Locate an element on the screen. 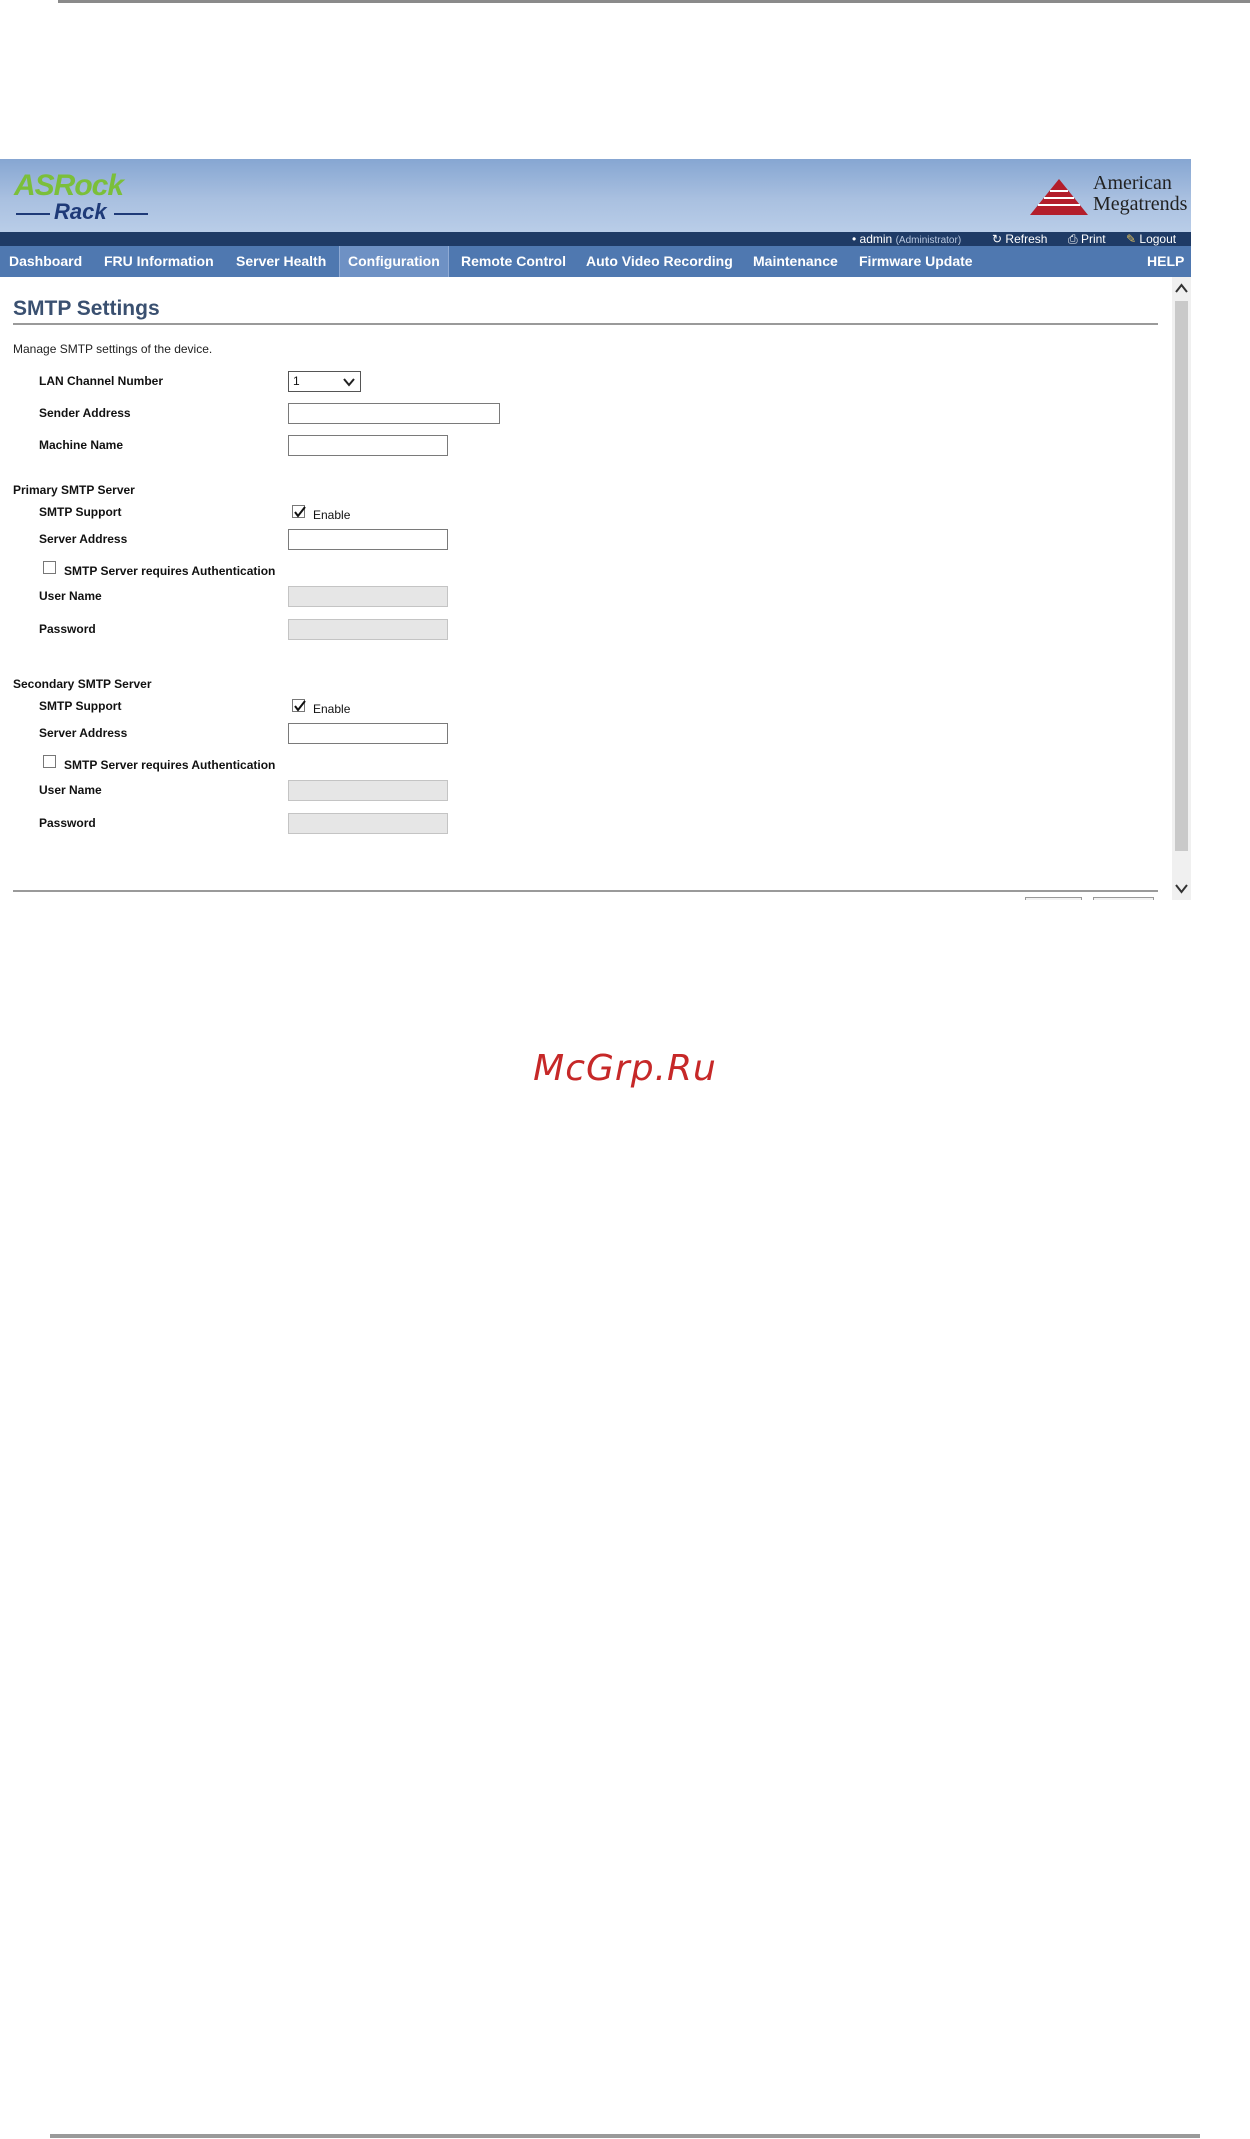 The image size is (1250, 2139). primary-enable-checkbox is located at coordinates (299, 511).